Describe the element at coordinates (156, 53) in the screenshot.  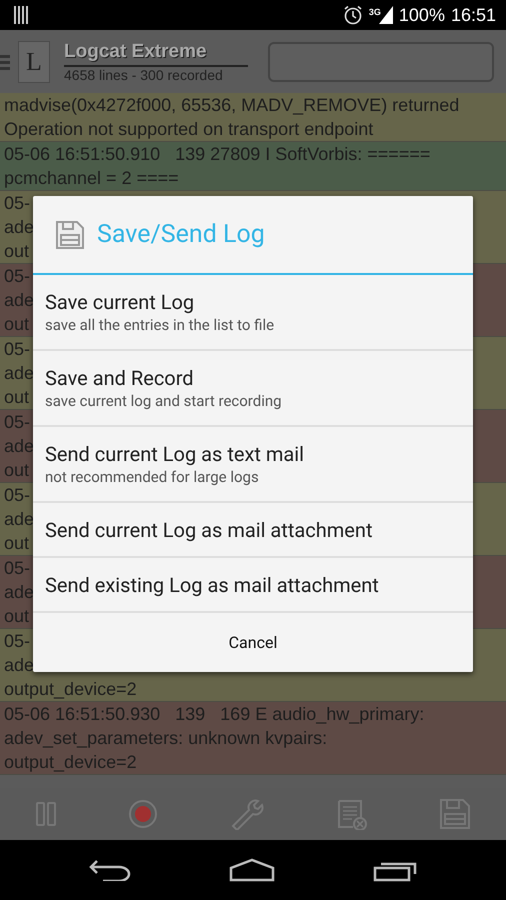
I see `app-title: Logcat Extreme` at that location.